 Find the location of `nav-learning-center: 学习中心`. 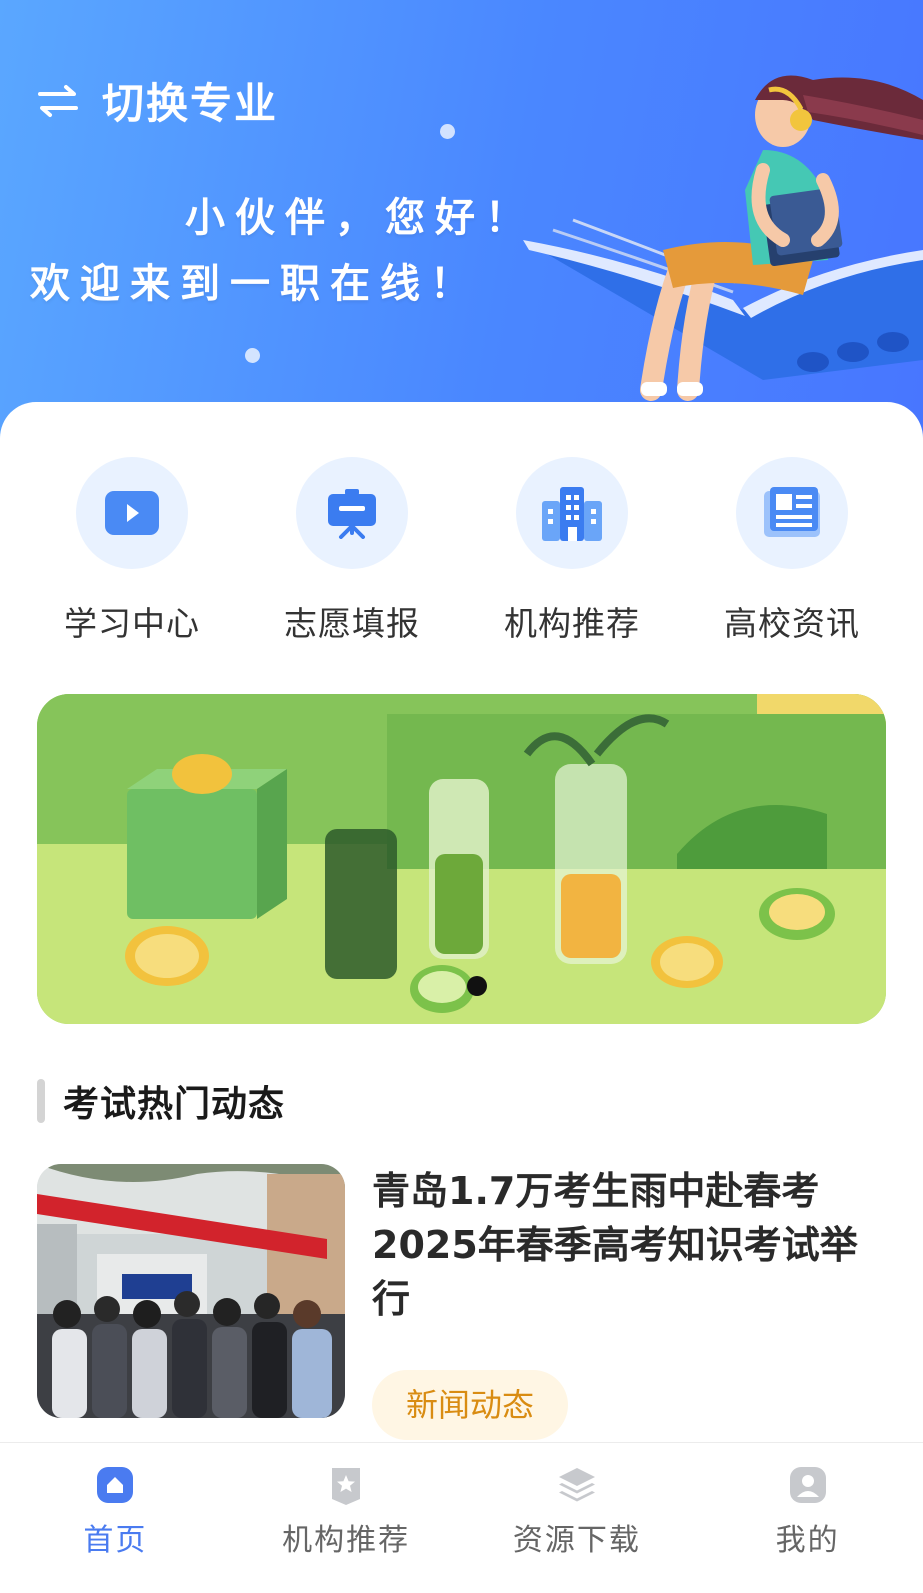

nav-learning-center: 学习中心 is located at coordinates (132, 551).